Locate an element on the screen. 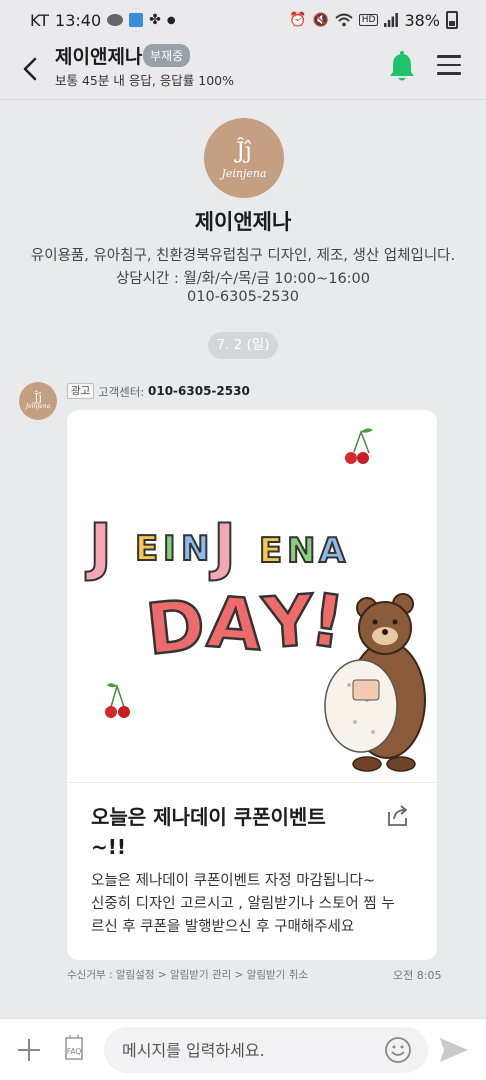  card-divider is located at coordinates (252, 782).